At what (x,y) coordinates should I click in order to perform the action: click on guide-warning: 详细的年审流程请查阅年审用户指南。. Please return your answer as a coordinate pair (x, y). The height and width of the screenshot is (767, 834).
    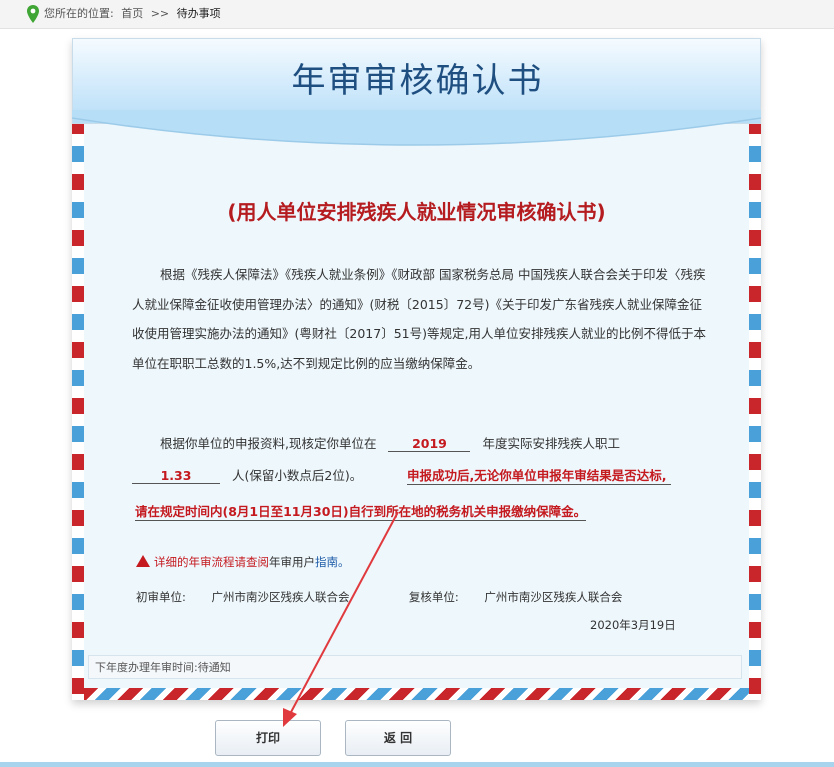
    Looking at the image, I should click on (243, 562).